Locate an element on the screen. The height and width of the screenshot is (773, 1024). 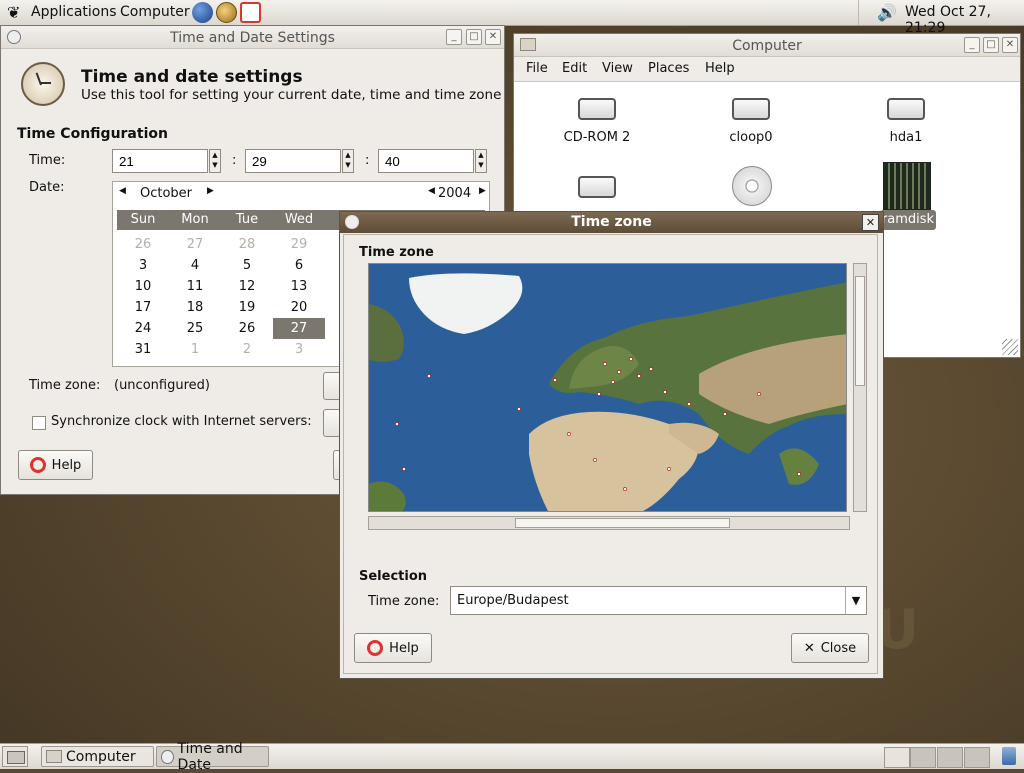
time-date-titlebar: Time and Date Settings _ □ ✕ is located at coordinates (252, 37).